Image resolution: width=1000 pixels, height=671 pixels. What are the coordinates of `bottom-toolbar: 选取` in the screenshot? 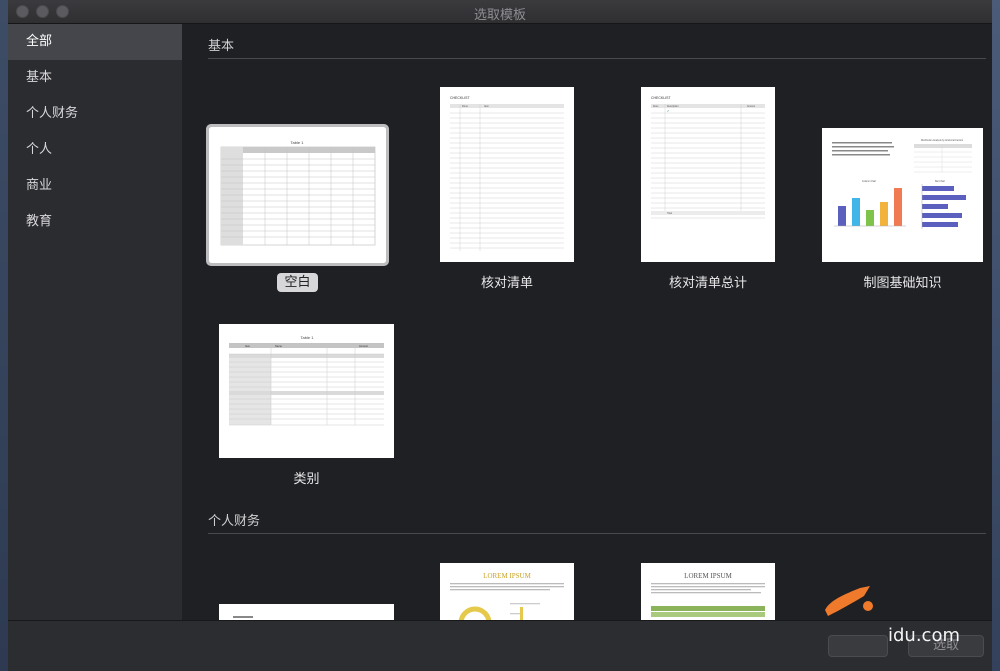 It's located at (500, 645).